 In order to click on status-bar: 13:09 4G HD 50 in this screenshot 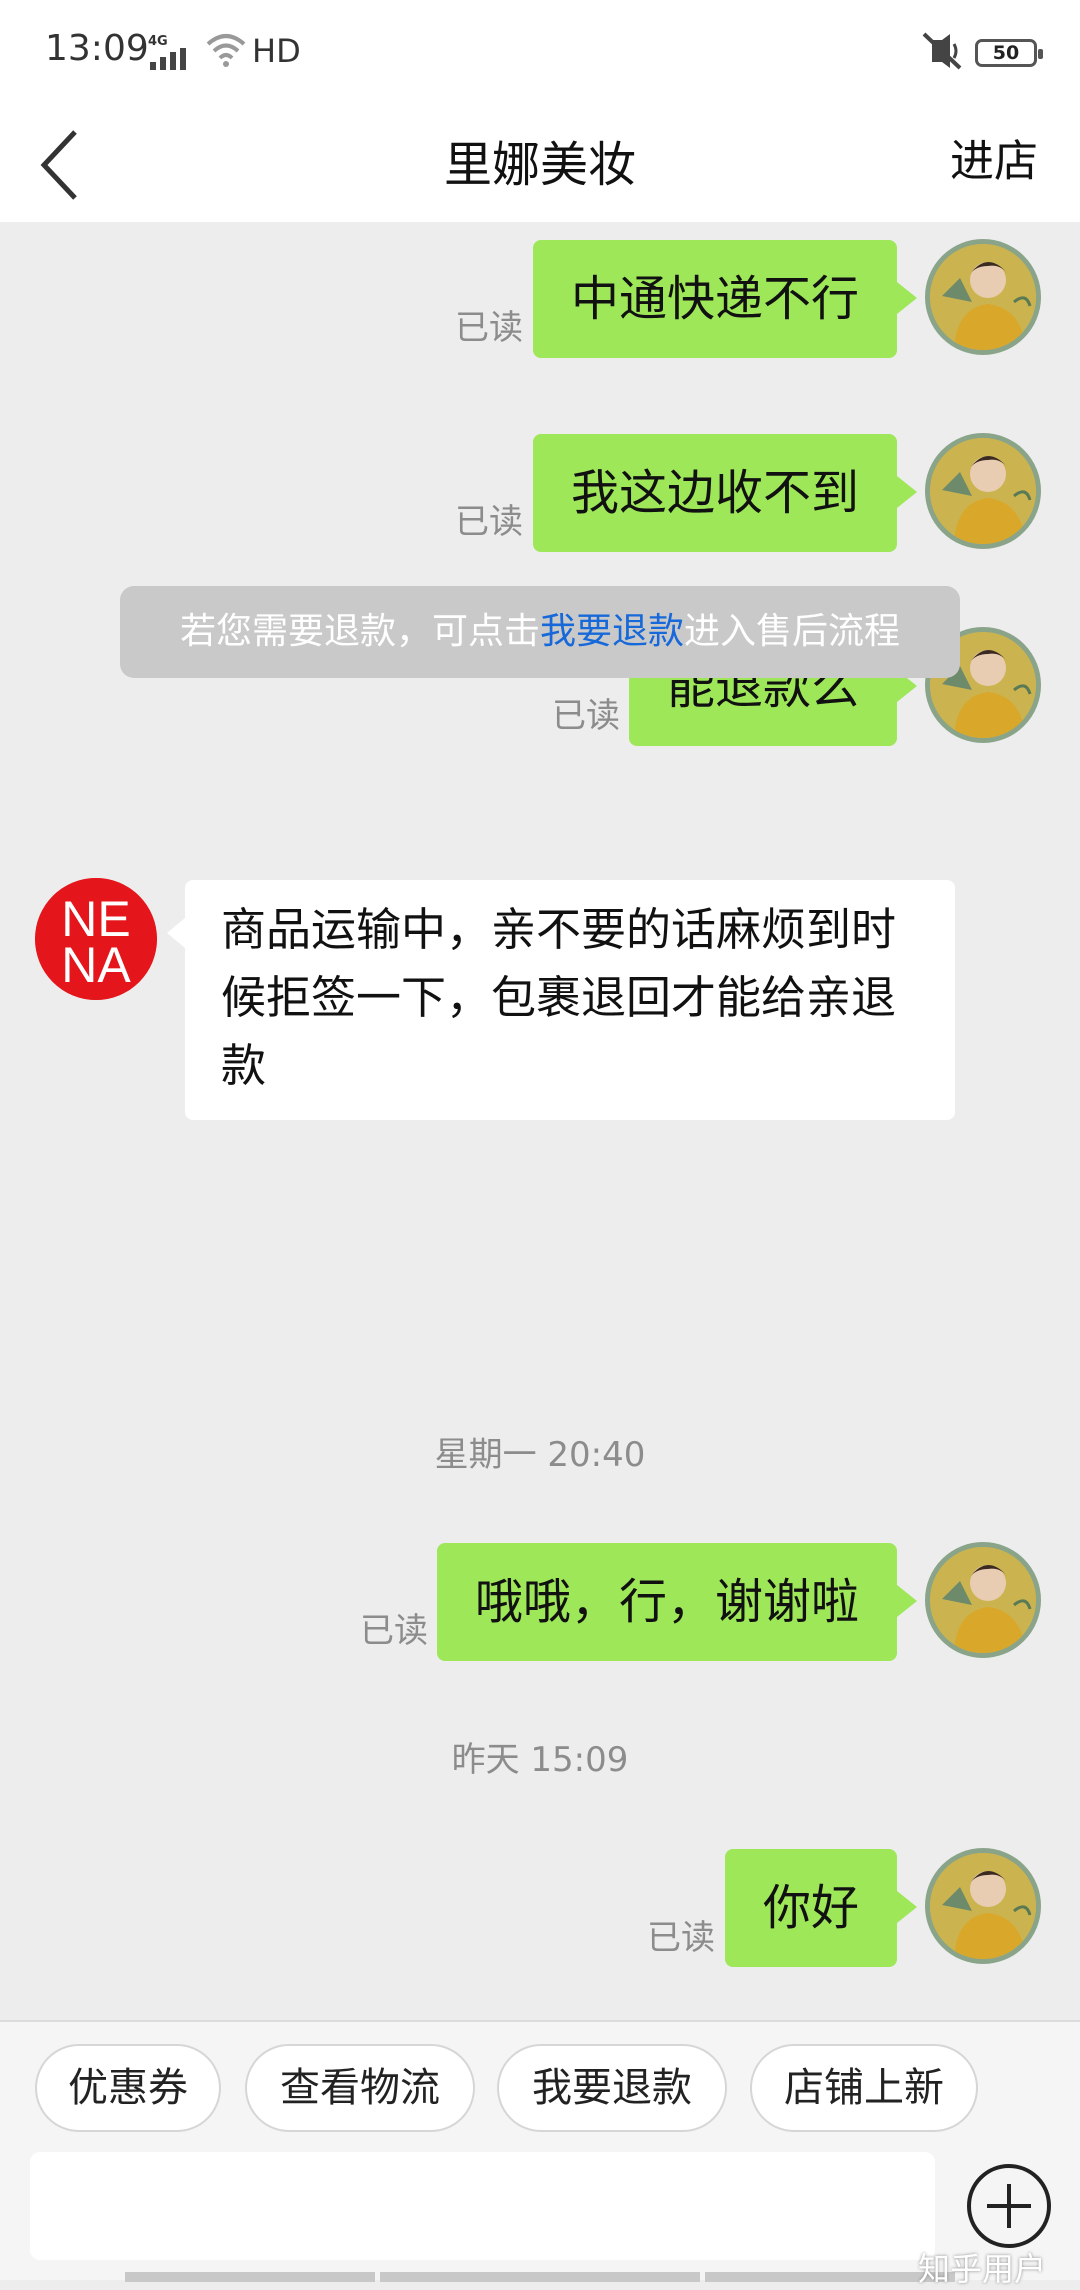, I will do `click(540, 52)`.